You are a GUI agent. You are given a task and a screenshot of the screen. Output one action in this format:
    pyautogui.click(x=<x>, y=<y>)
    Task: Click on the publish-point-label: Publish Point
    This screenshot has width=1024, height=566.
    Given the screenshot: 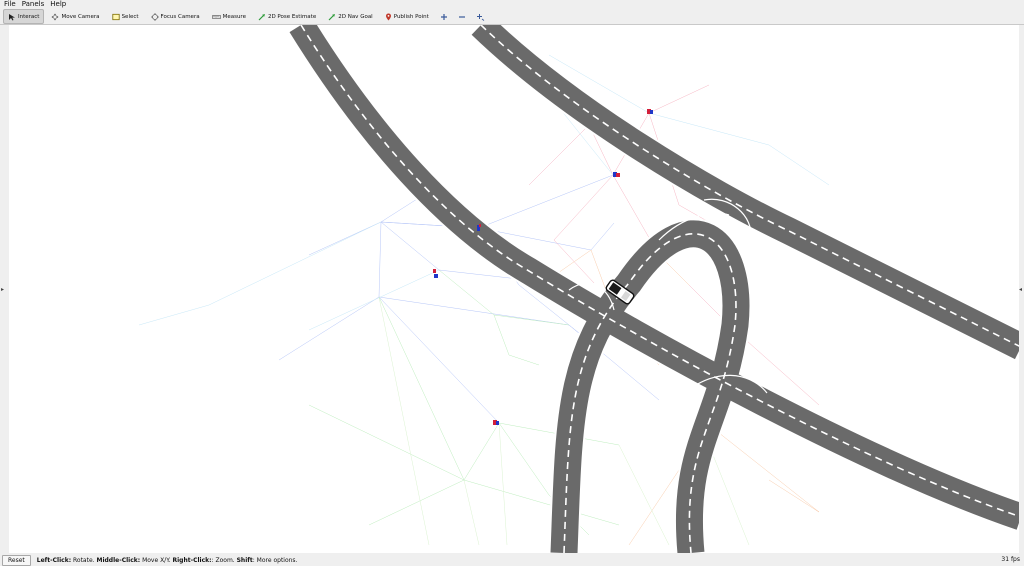 What is the action you would take?
    pyautogui.click(x=411, y=16)
    